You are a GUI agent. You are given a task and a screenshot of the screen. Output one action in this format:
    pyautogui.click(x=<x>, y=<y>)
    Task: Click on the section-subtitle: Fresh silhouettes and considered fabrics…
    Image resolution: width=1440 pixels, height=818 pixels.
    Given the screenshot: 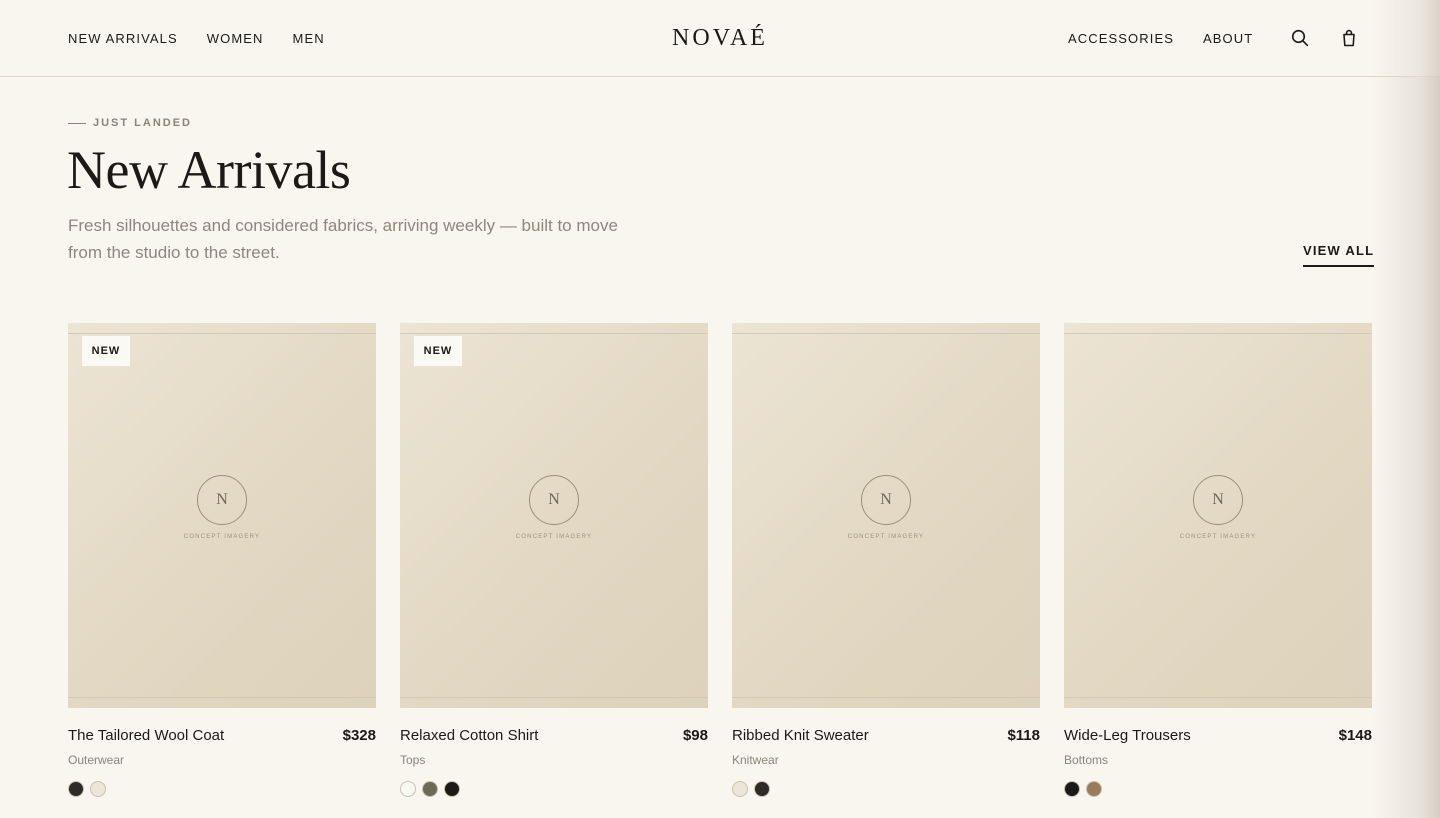 What is the action you would take?
    pyautogui.click(x=343, y=239)
    